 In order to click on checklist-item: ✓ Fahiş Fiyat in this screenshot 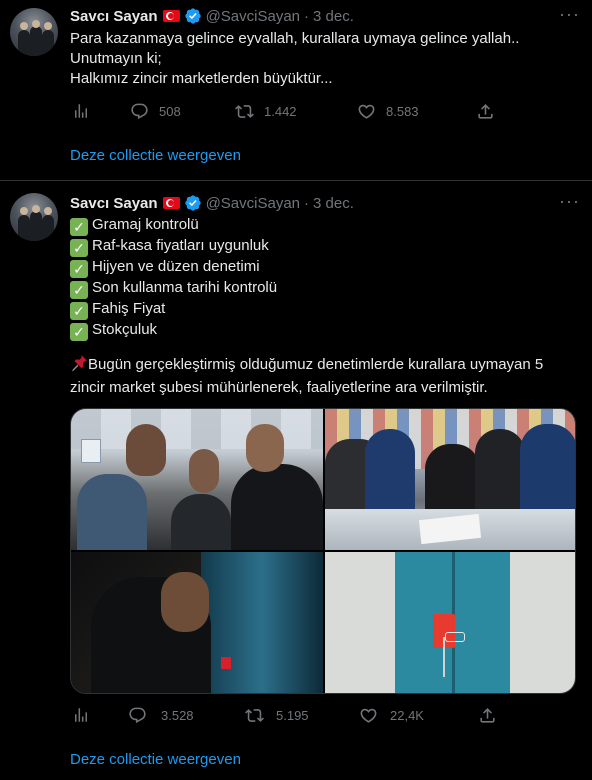, I will do `click(325, 309)`.